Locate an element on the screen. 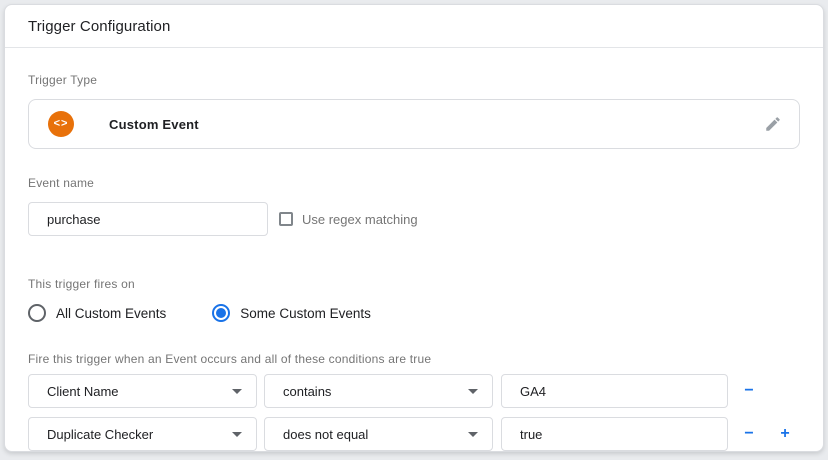 Image resolution: width=828 pixels, height=460 pixels. condition-row-1: Client Name contains − is located at coordinates (414, 391).